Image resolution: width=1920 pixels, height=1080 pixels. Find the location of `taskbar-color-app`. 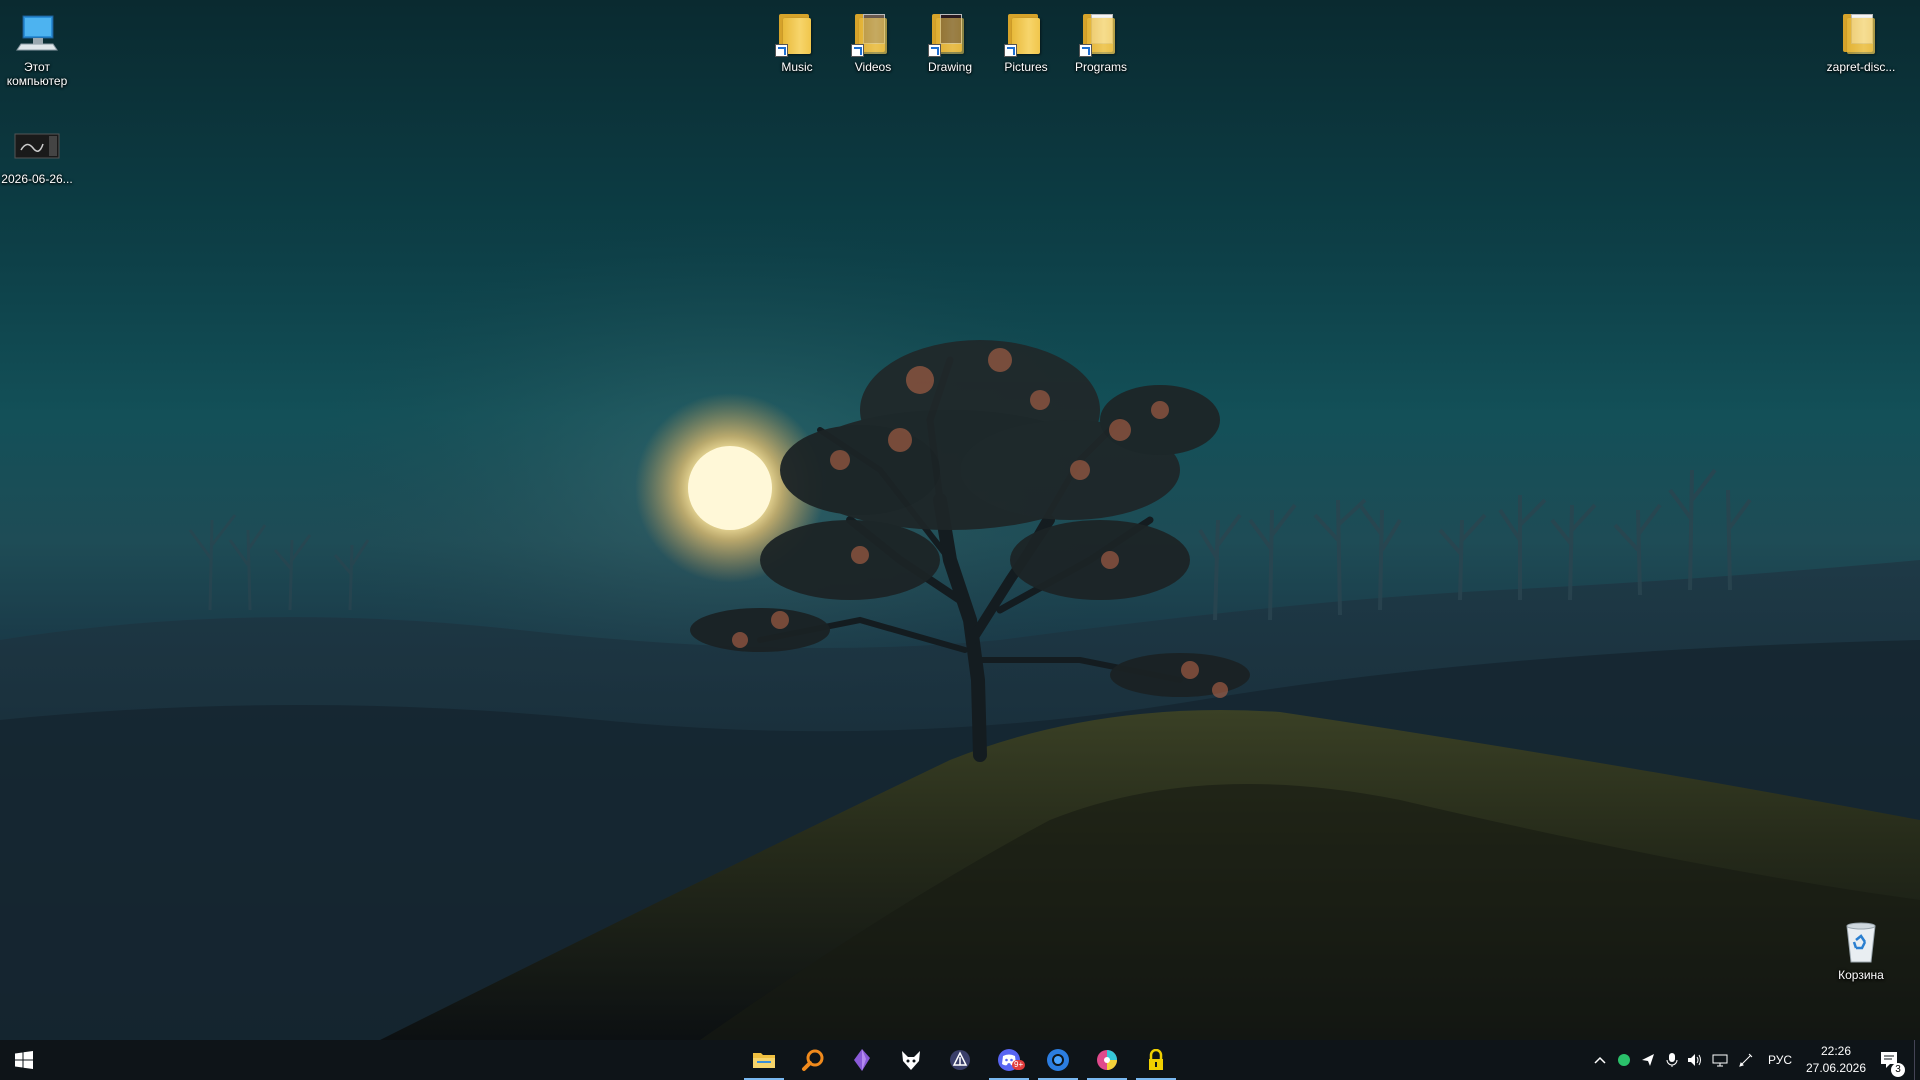

taskbar-color-app is located at coordinates (1107, 1060).